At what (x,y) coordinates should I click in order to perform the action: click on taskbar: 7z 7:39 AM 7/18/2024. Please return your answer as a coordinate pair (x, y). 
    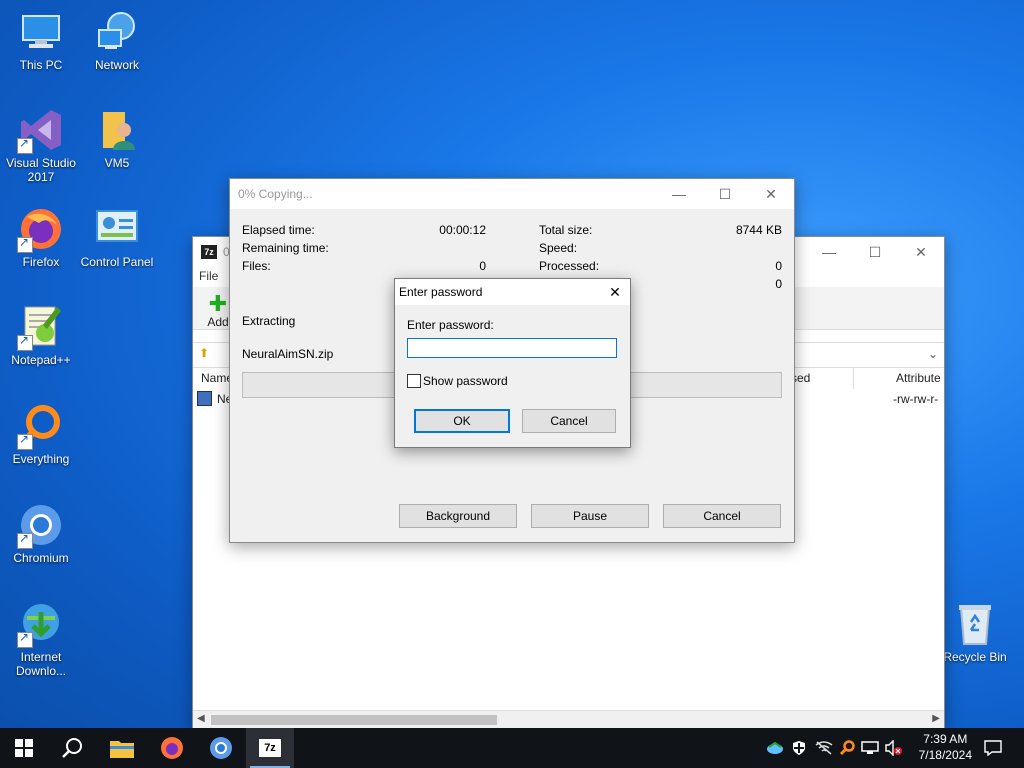
    Looking at the image, I should click on (512, 748).